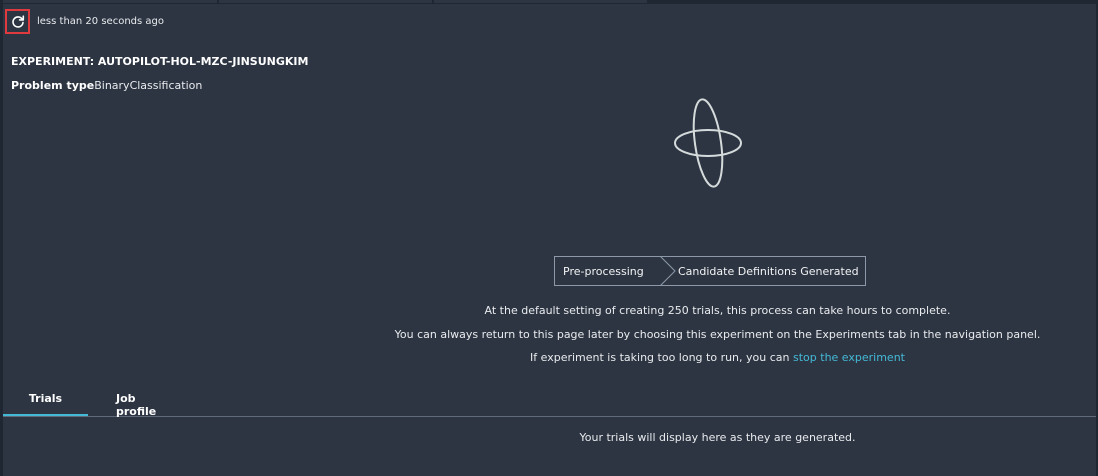 The width and height of the screenshot is (1098, 476). Describe the element at coordinates (148, 85) in the screenshot. I see `problem-type-value: BinaryClassification` at that location.